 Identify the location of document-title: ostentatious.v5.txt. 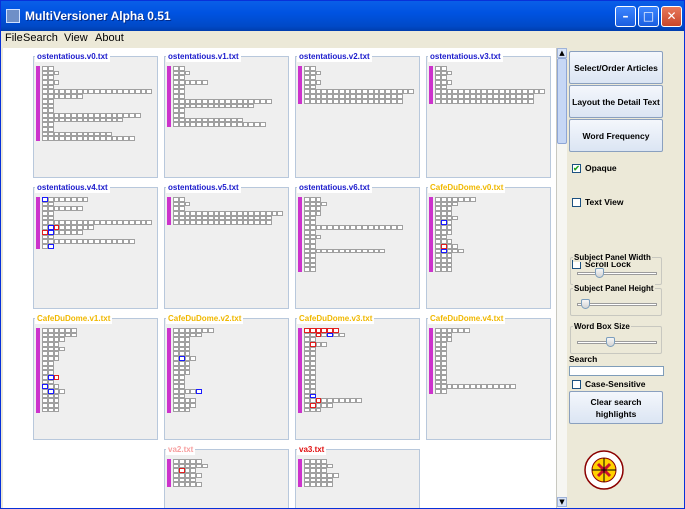
(203, 187).